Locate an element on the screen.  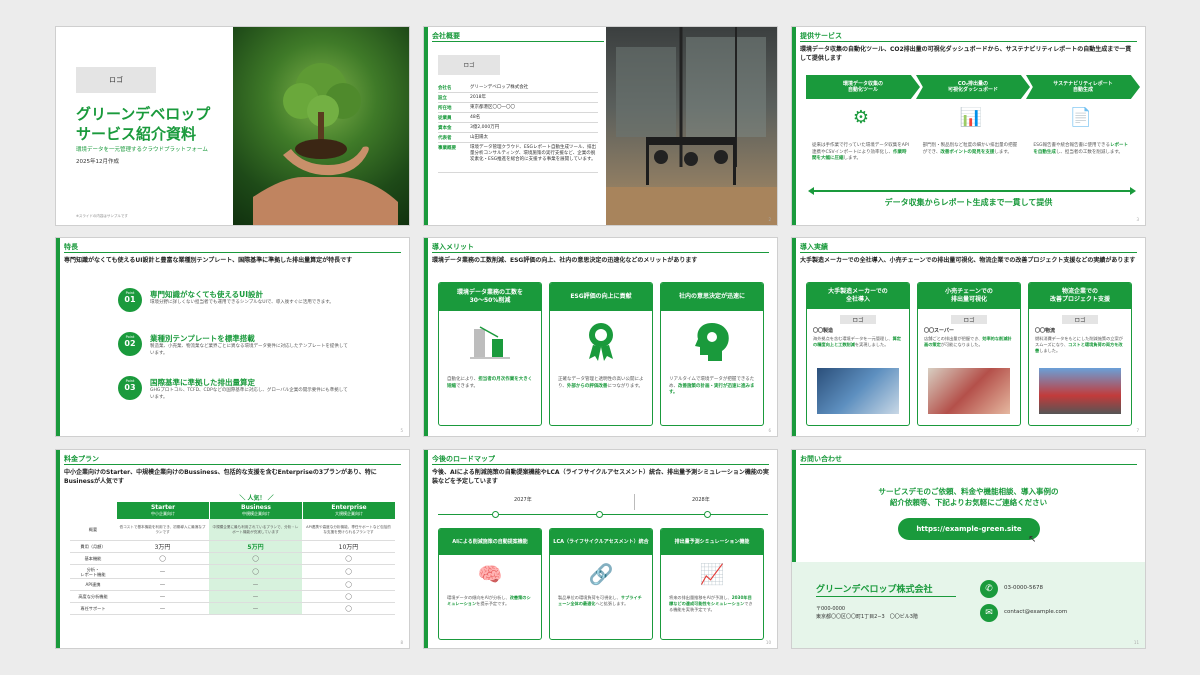
address: 東京都〇〇区〇〇町1丁目2−3 〇〇ビル3階 is located at coordinates (867, 617).